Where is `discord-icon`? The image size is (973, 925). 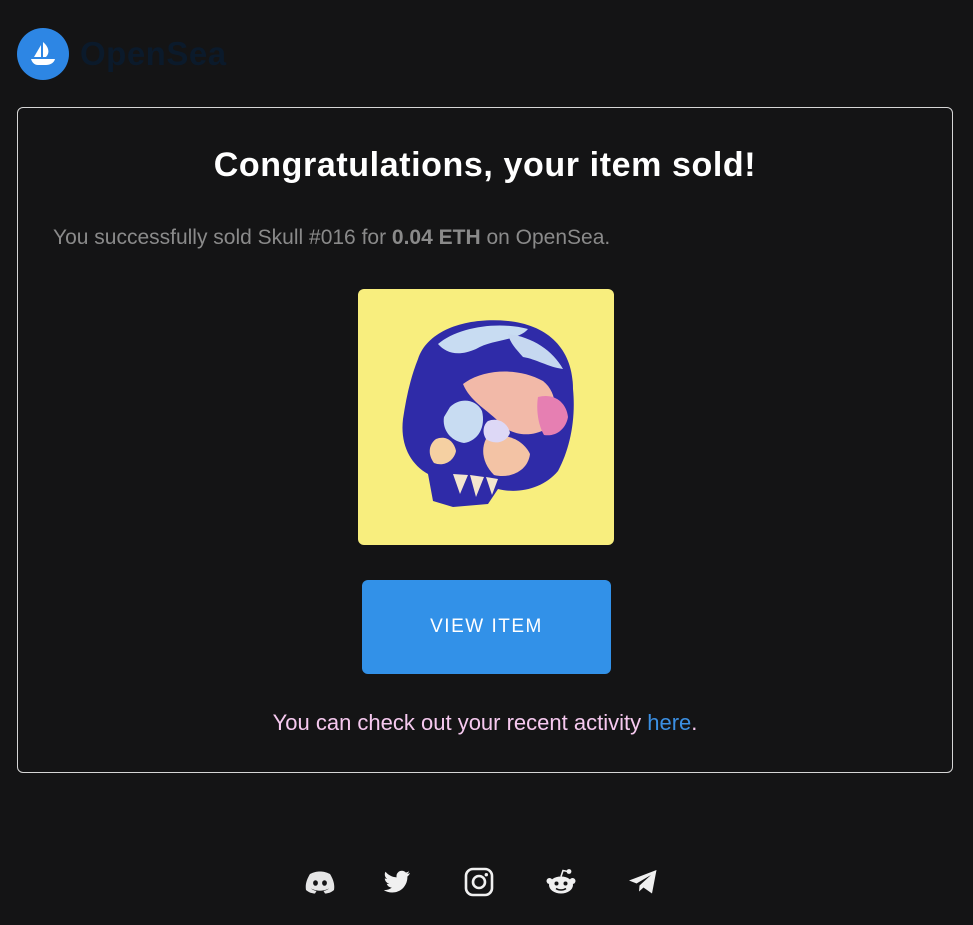 discord-icon is located at coordinates (320, 882).